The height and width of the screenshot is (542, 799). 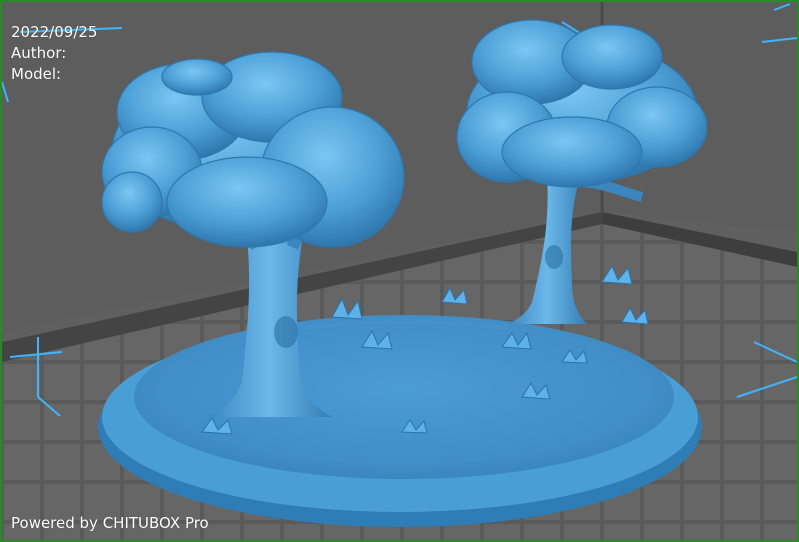 I want to click on powered-by-watermark: Powered by CHITUBOX Pro, so click(x=110, y=523).